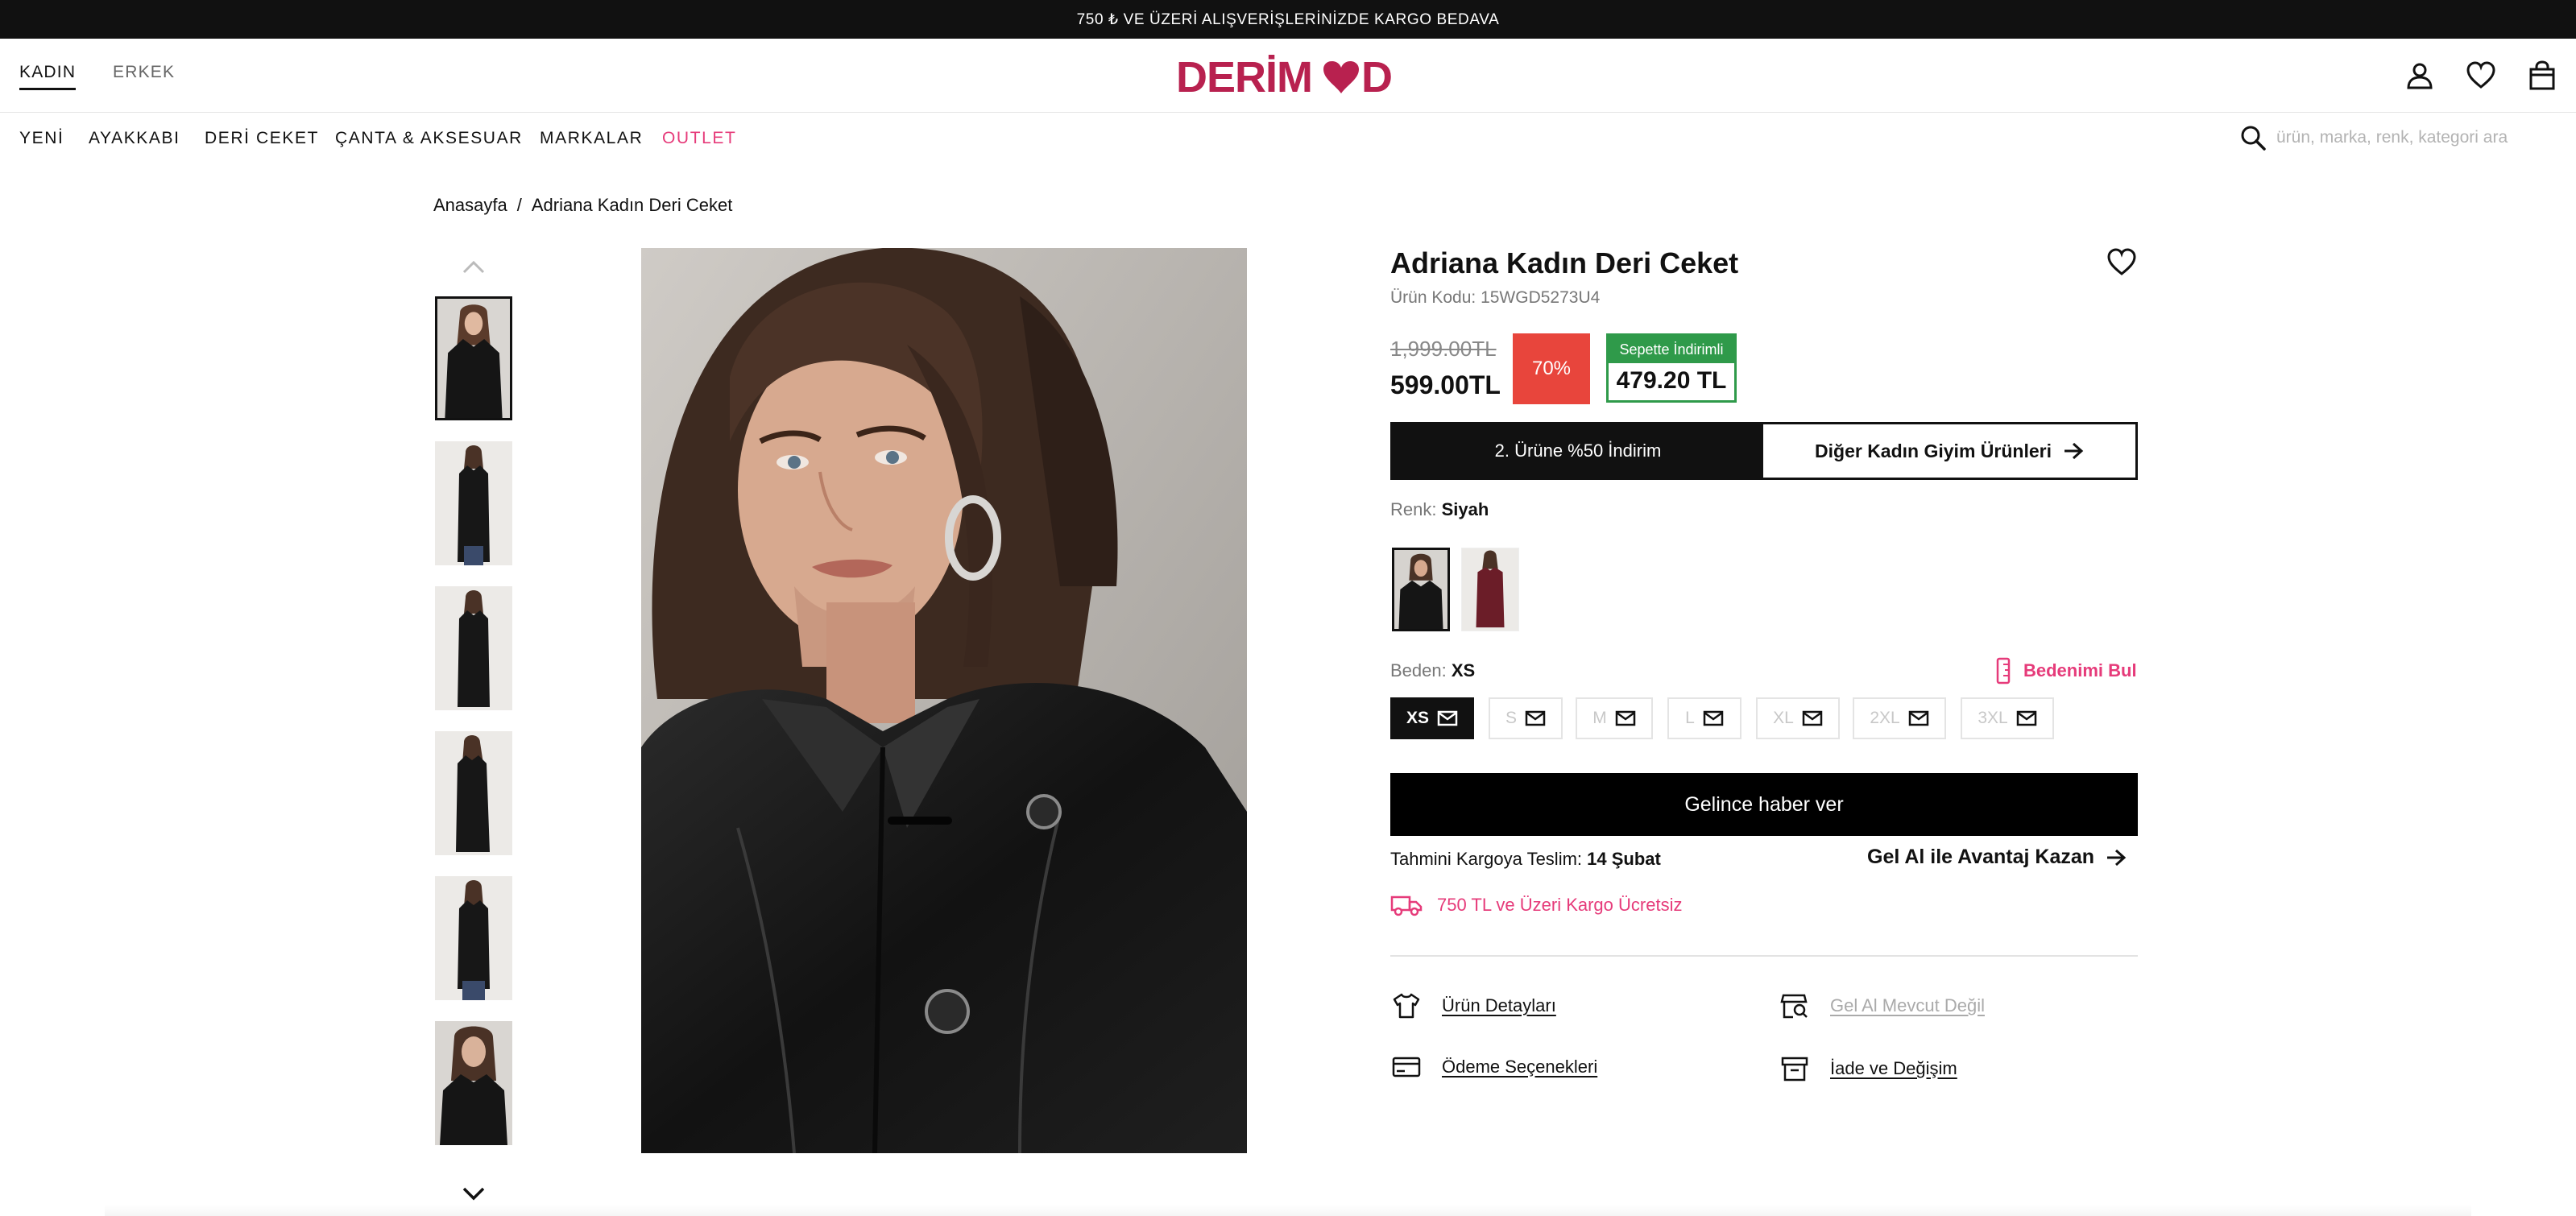 This screenshot has width=2576, height=1216. I want to click on other-products-button: Diğer Kadın Giyim Ürünleri, so click(1949, 451).